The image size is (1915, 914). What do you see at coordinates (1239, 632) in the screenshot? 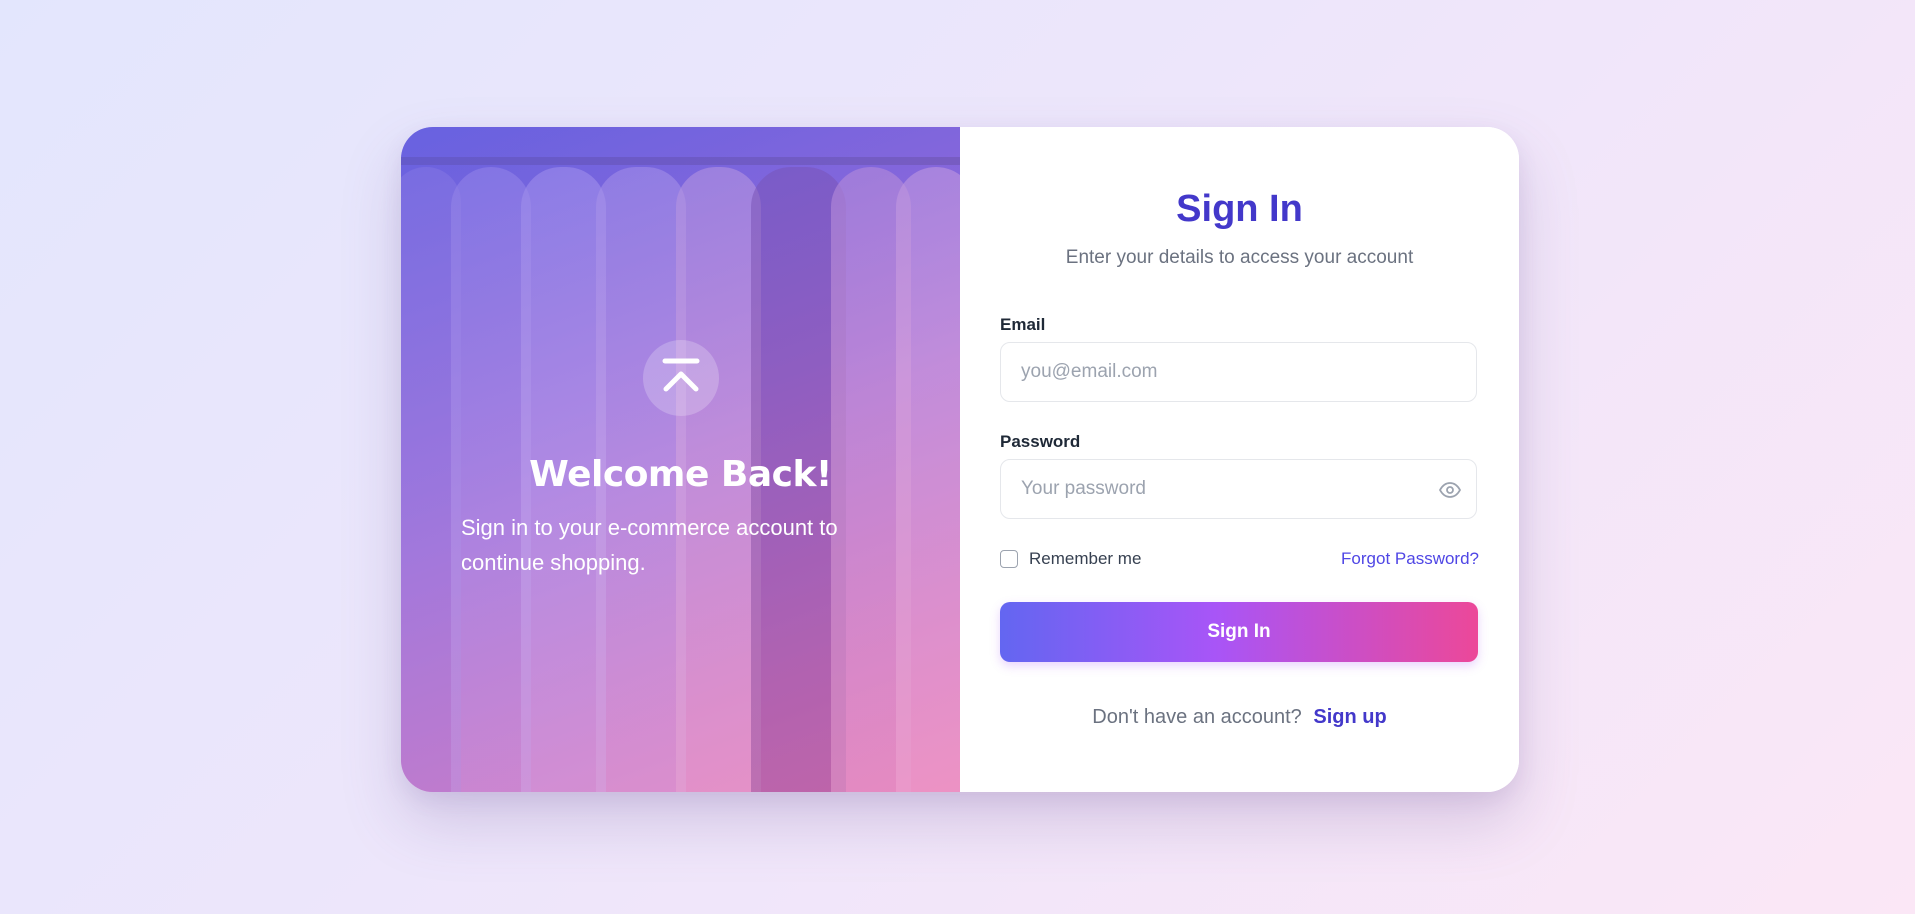
I see `sign-in-button: Sign In` at bounding box center [1239, 632].